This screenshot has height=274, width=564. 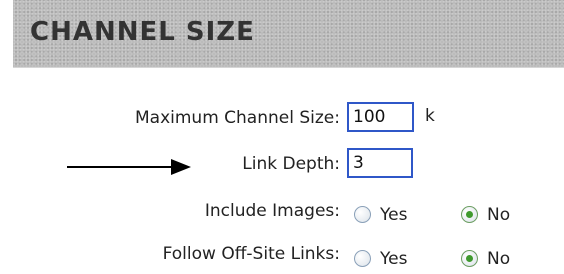 What do you see at coordinates (362, 258) in the screenshot?
I see `follow-offsite-yes-radio` at bounding box center [362, 258].